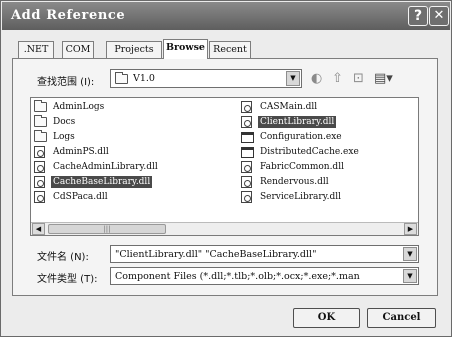  I want to click on close-button: ✕, so click(439, 16).